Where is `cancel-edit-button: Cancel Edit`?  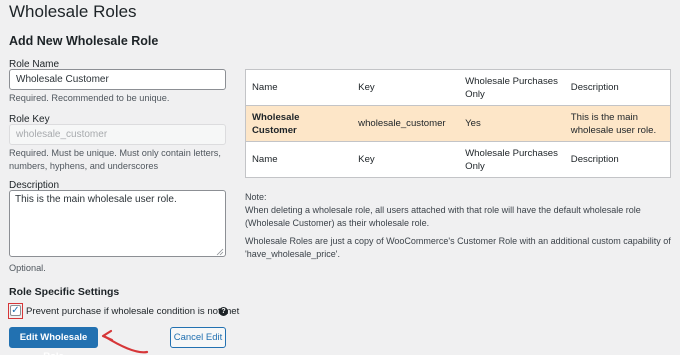 cancel-edit-button: Cancel Edit is located at coordinates (198, 337).